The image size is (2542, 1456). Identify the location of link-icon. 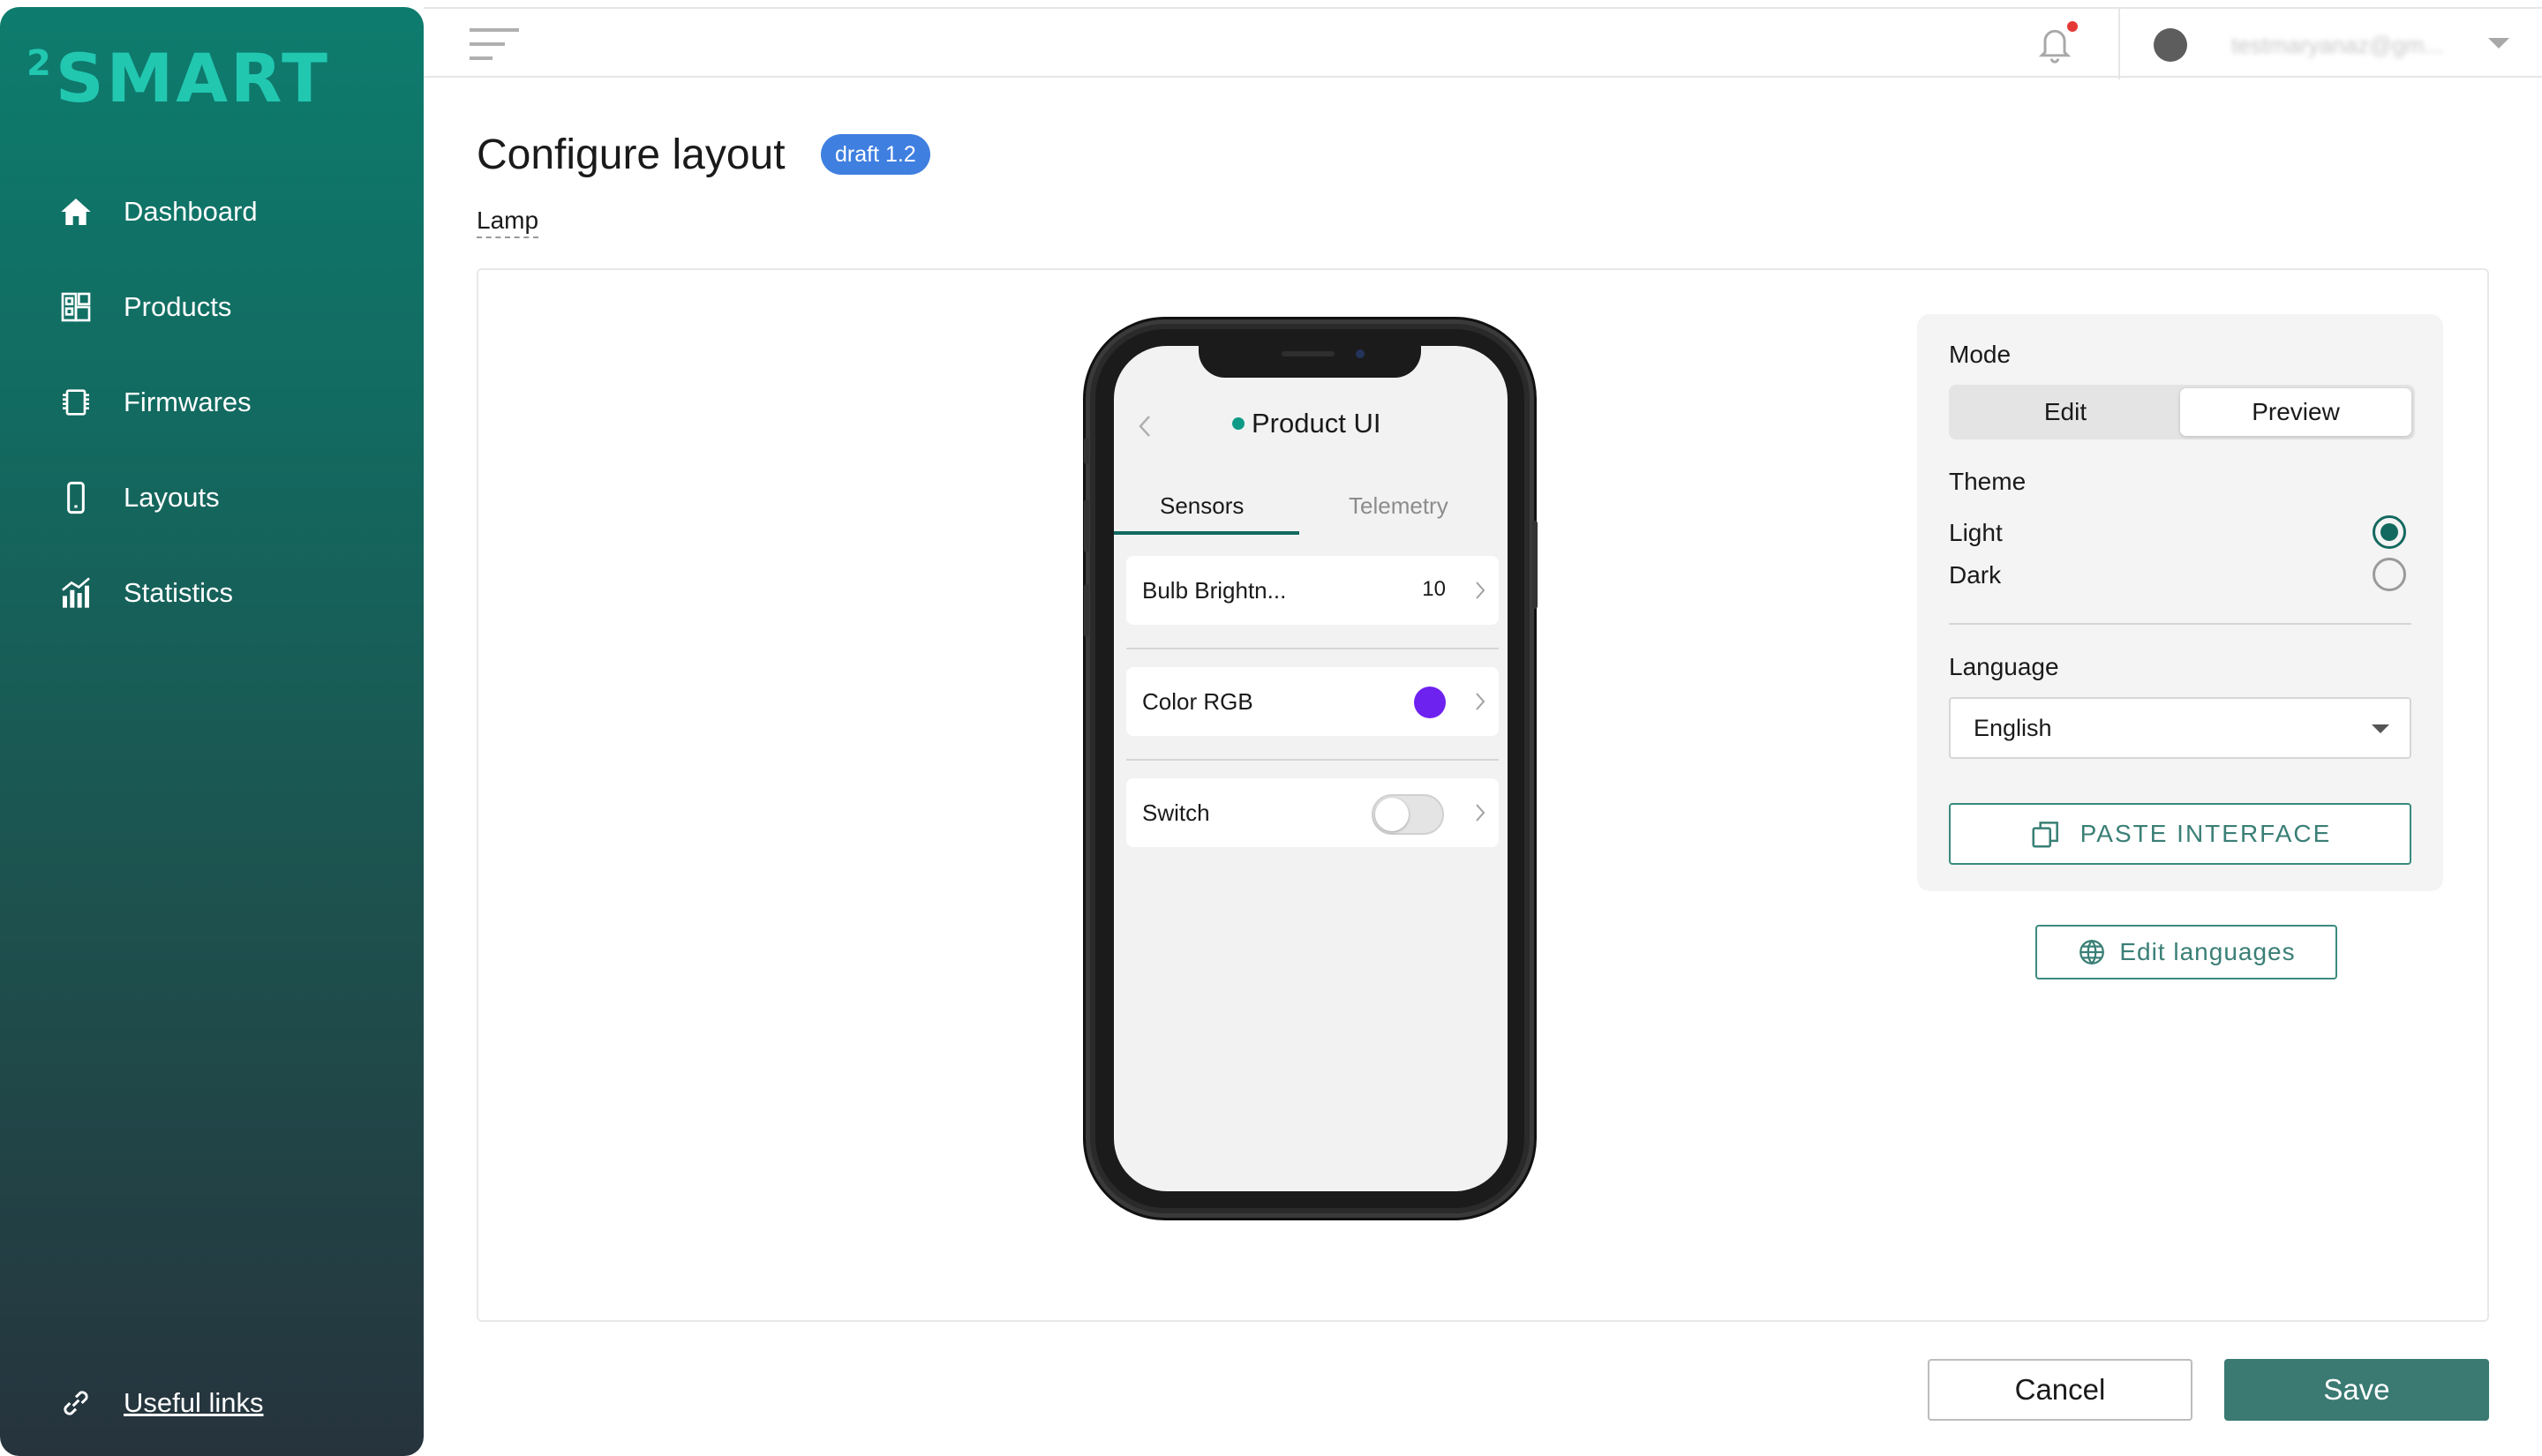
(76, 1403).